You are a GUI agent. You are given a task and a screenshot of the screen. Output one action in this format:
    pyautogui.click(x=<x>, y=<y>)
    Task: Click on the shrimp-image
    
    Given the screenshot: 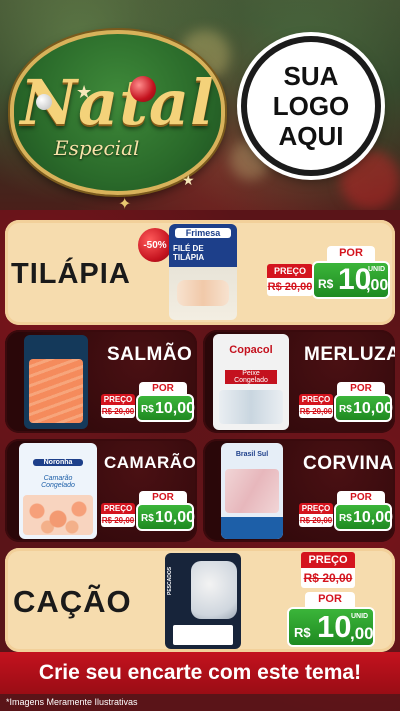 What is the action you would take?
    pyautogui.click(x=58, y=515)
    